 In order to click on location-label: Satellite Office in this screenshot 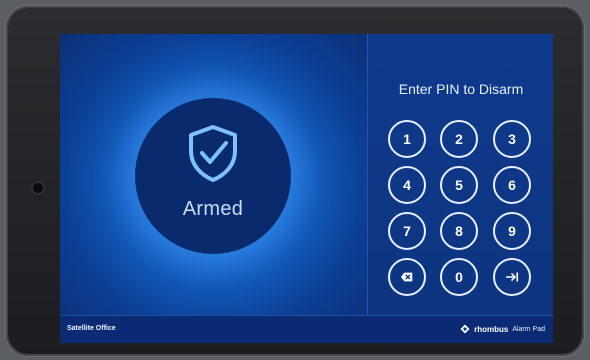, I will do `click(91, 328)`.